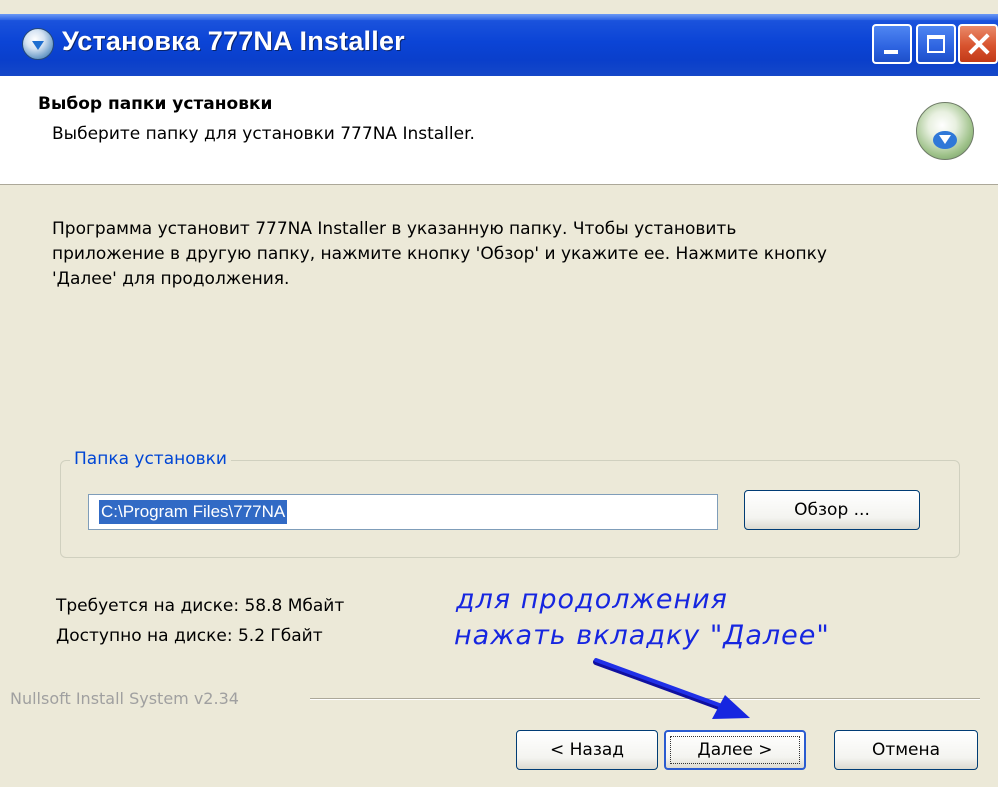 This screenshot has height=787, width=998. I want to click on download-arrow-icon, so click(945, 140).